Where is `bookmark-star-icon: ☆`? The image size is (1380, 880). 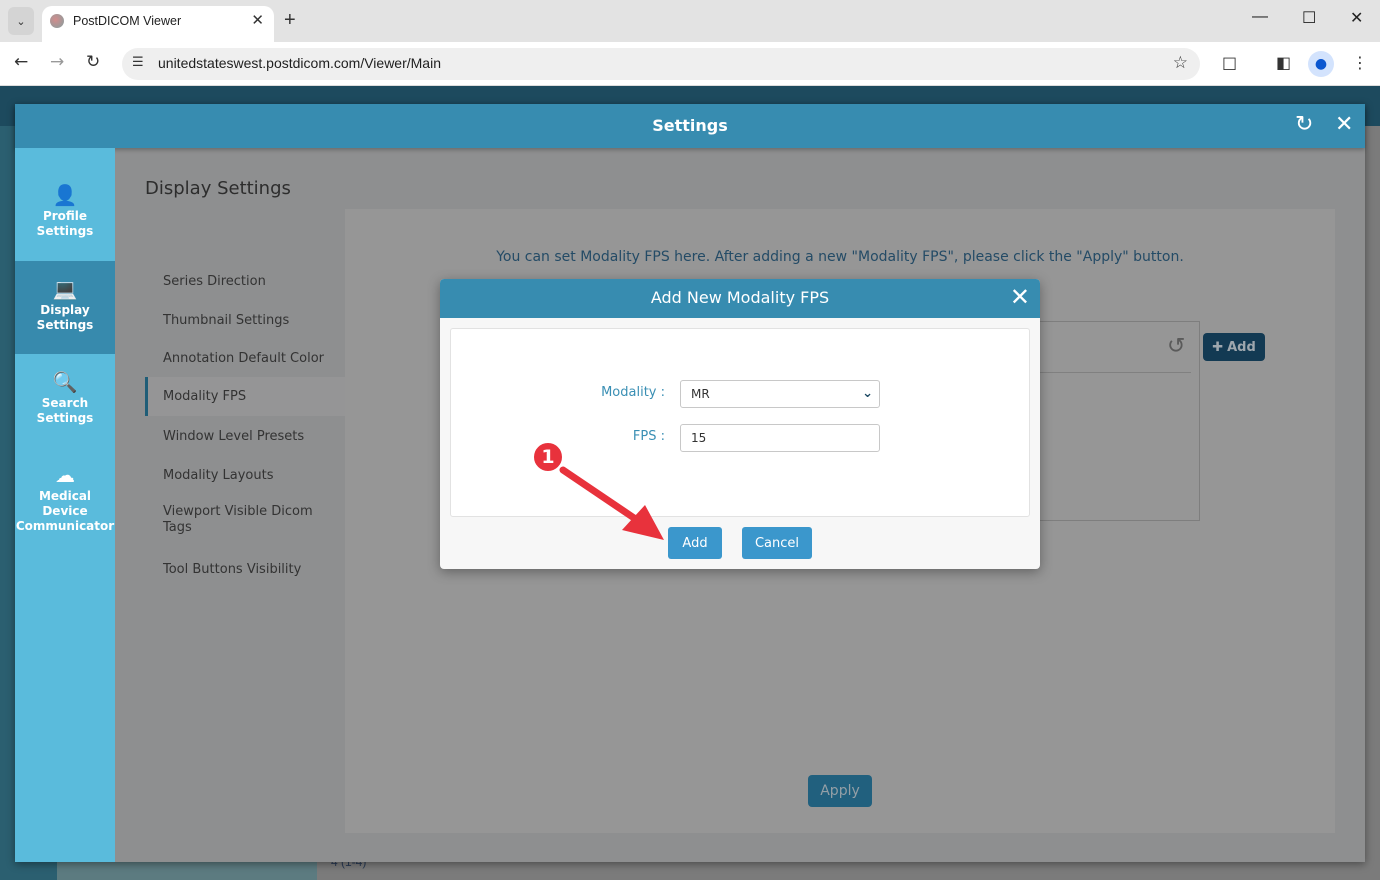 bookmark-star-icon: ☆ is located at coordinates (1180, 63).